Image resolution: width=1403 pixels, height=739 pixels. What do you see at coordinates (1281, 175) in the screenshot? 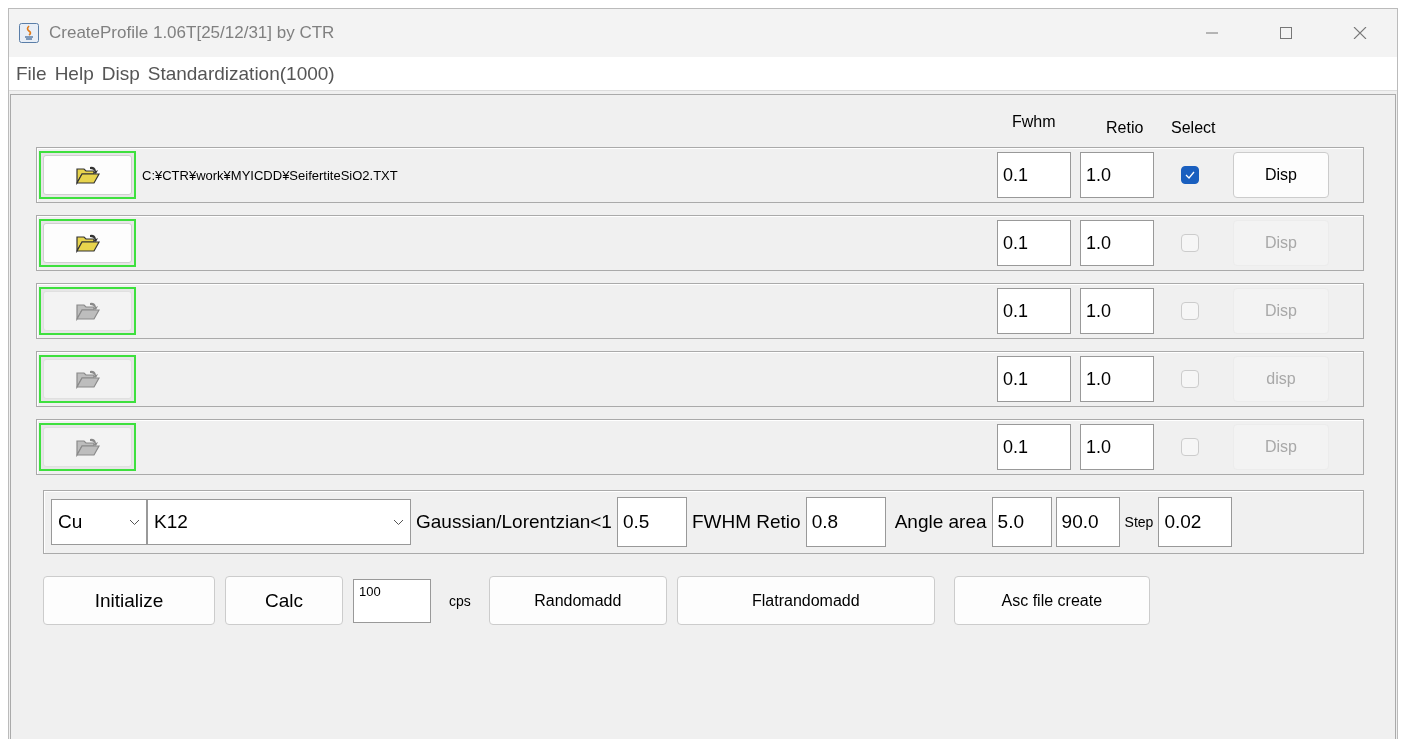
I see `disp-button: Disp` at bounding box center [1281, 175].